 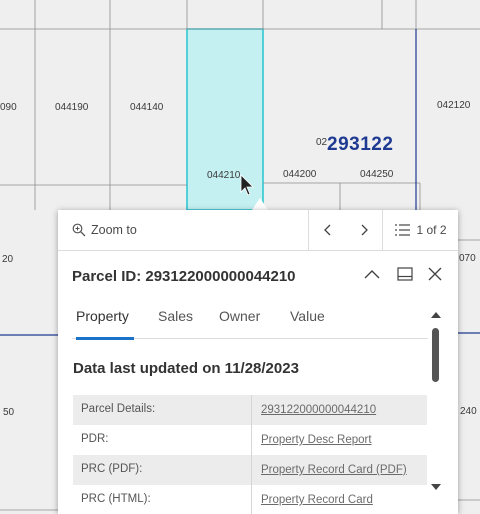 I want to click on section-number-label: 293122, so click(x=360, y=144).